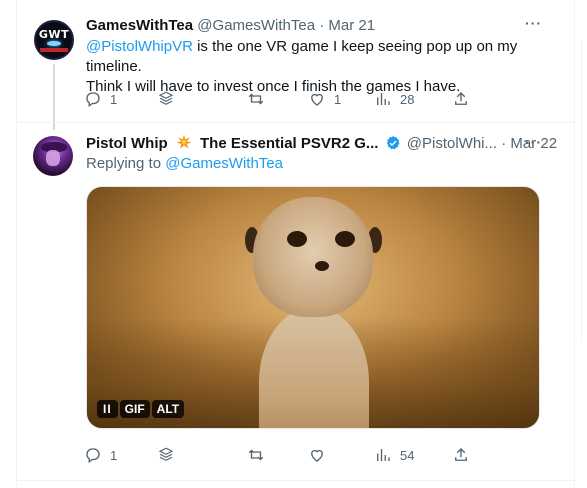  What do you see at coordinates (407, 99) in the screenshot?
I see `views-count: 28` at bounding box center [407, 99].